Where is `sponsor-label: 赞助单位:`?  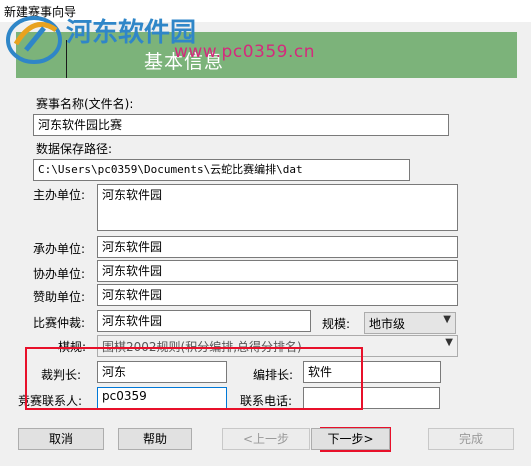
sponsor-label: 赞助单位: is located at coordinates (59, 297).